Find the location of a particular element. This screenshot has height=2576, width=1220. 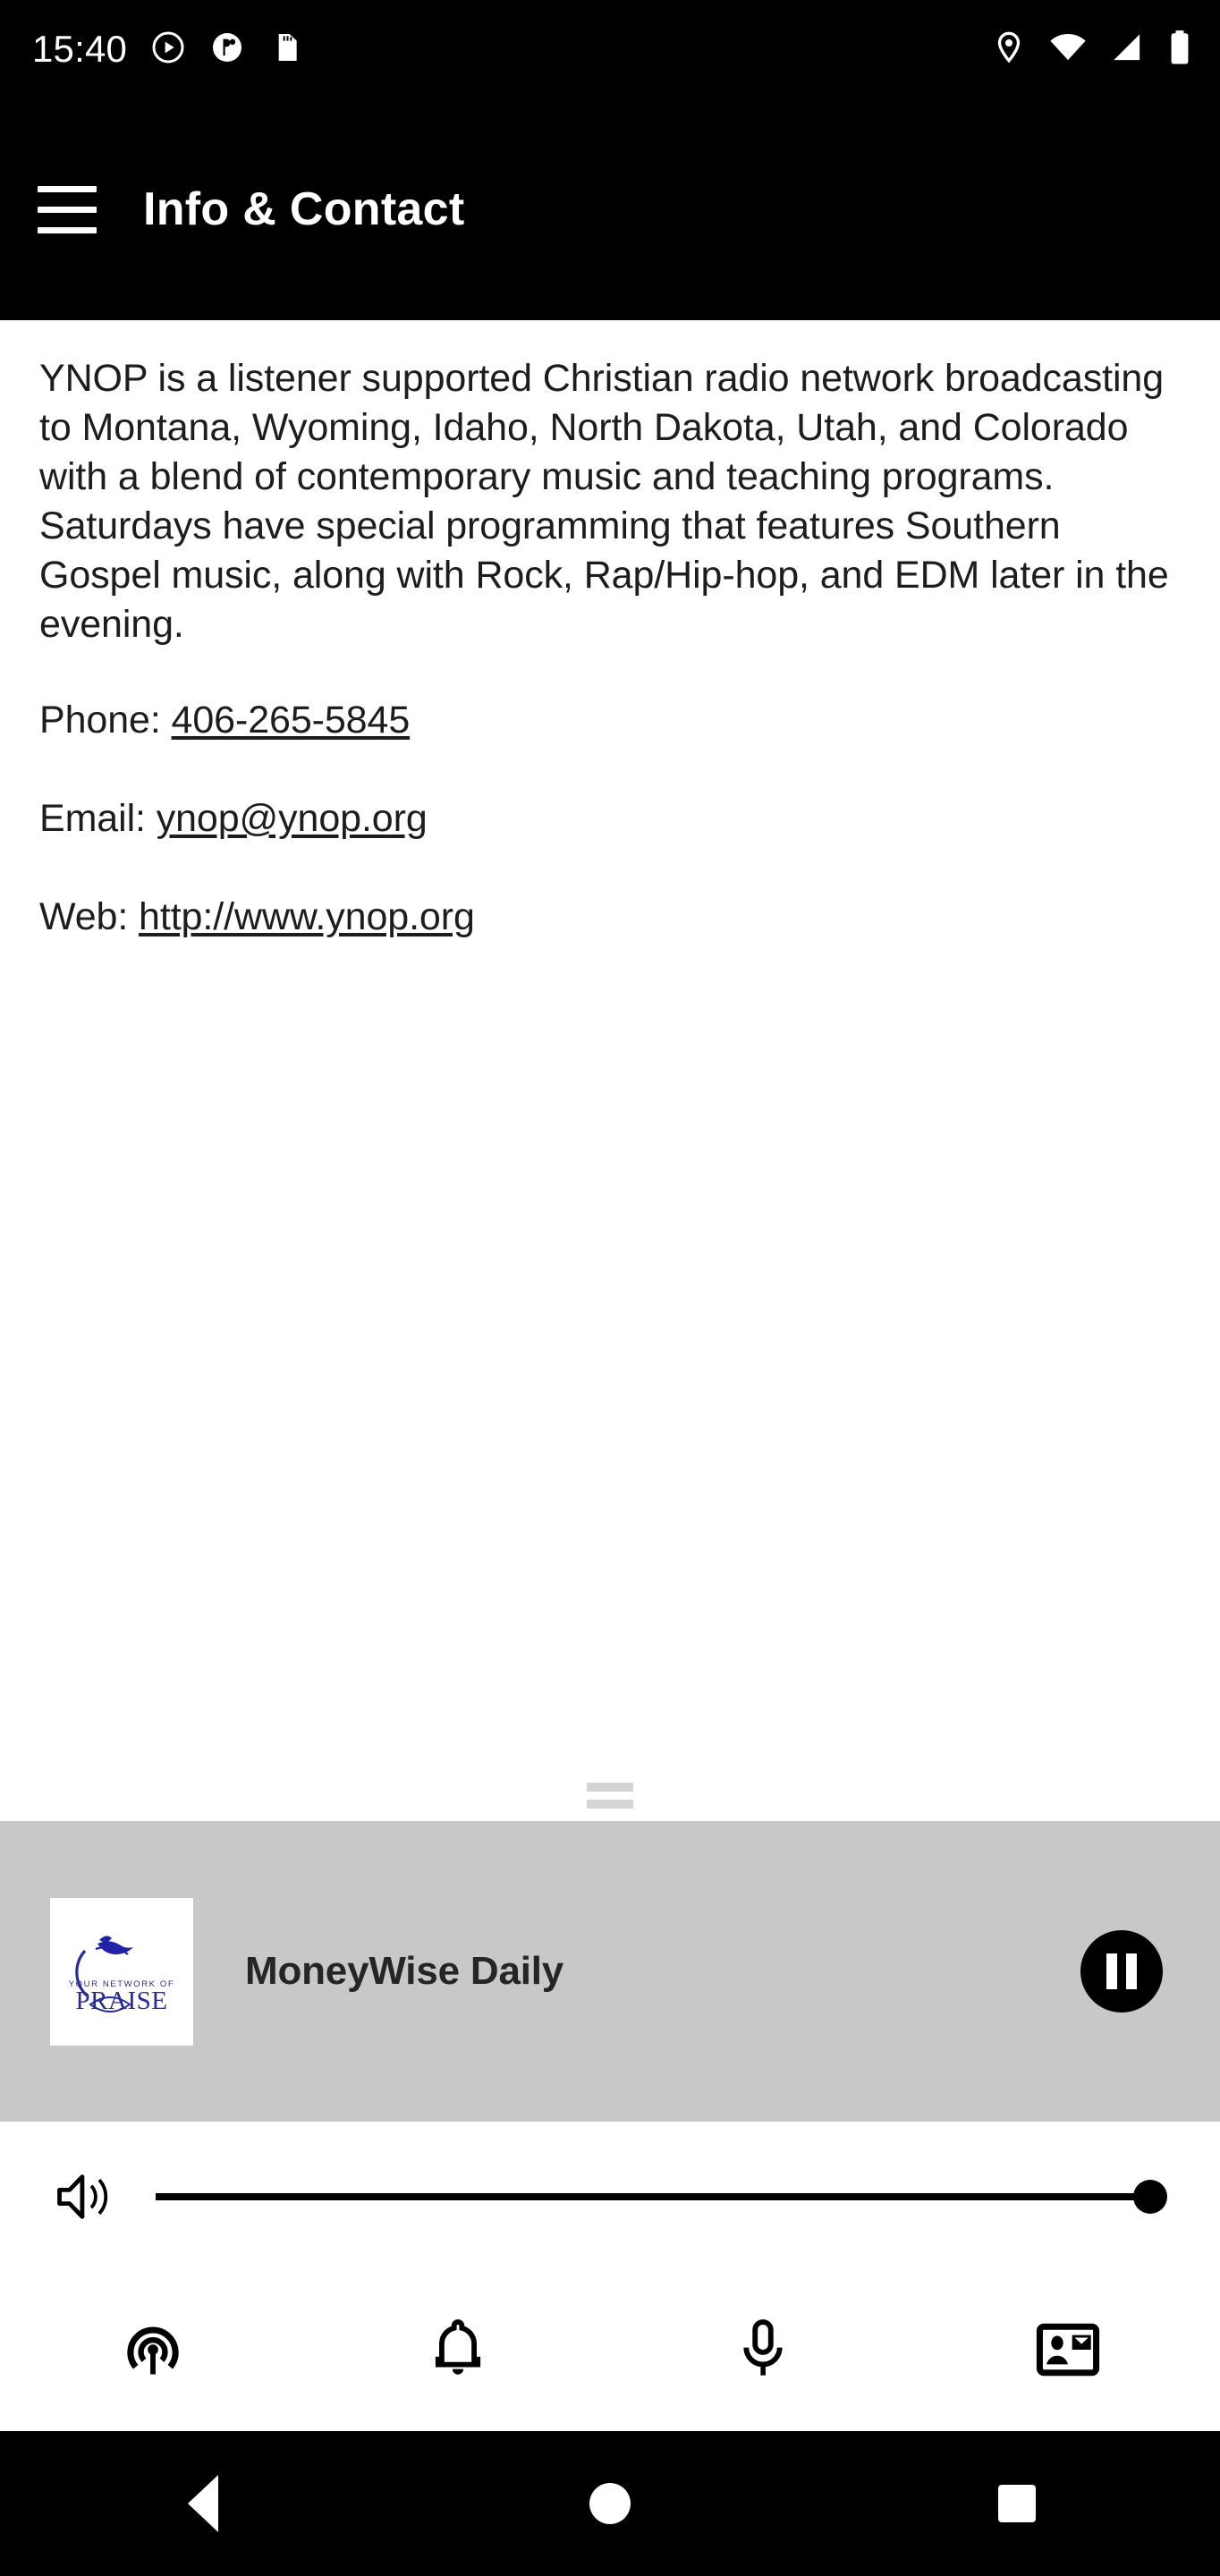

drag-handle-icon is located at coordinates (610, 1795).